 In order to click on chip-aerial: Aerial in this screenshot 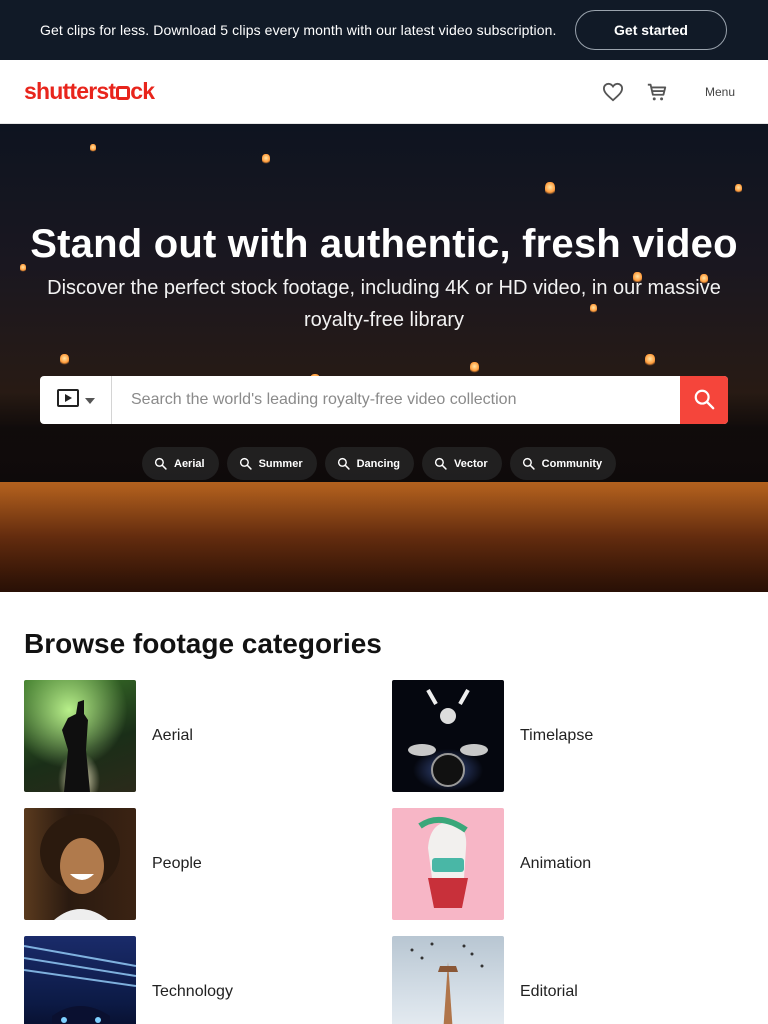, I will do `click(180, 463)`.